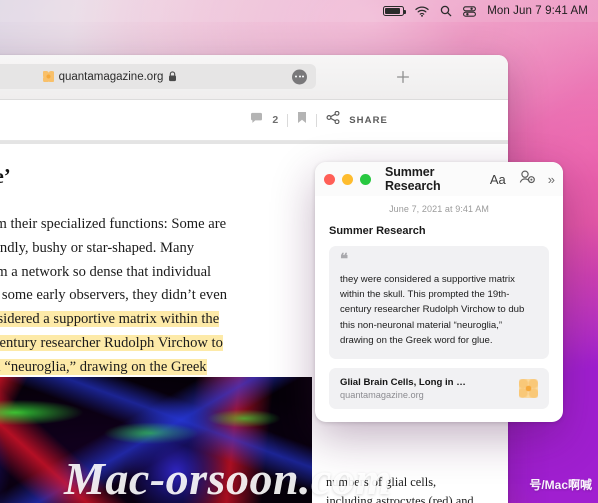 This screenshot has height=503, width=598. I want to click on lock-icon, so click(172, 76).